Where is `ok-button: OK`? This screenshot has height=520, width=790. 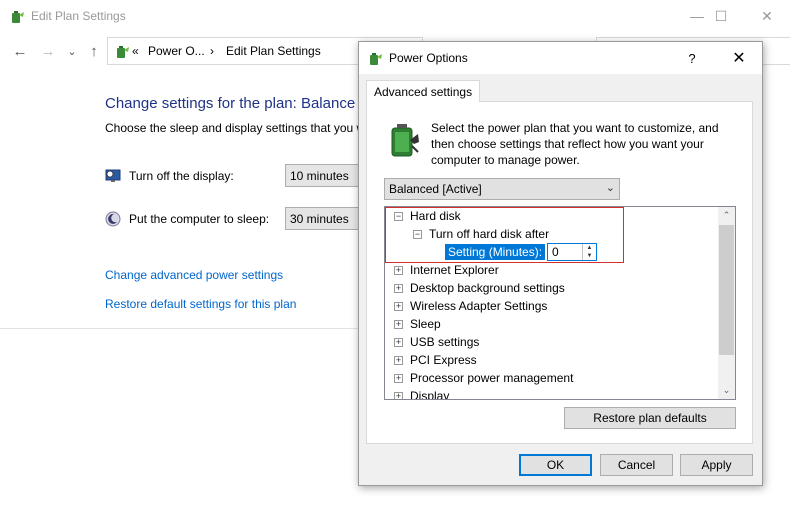 ok-button: OK is located at coordinates (555, 465).